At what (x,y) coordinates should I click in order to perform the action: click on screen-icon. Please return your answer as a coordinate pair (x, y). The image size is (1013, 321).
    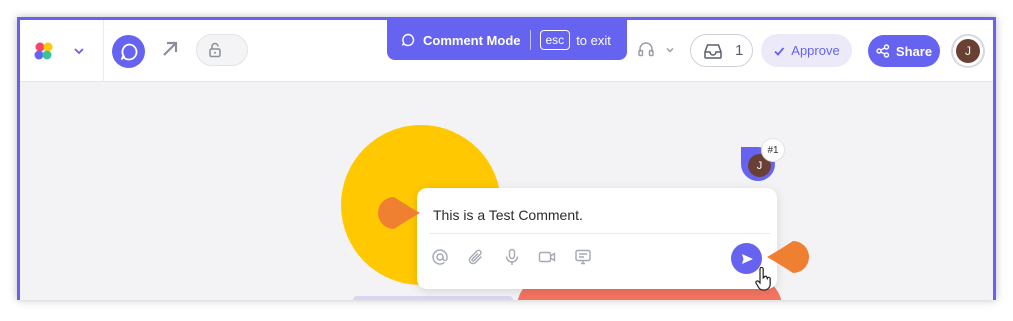
    Looking at the image, I should click on (583, 257).